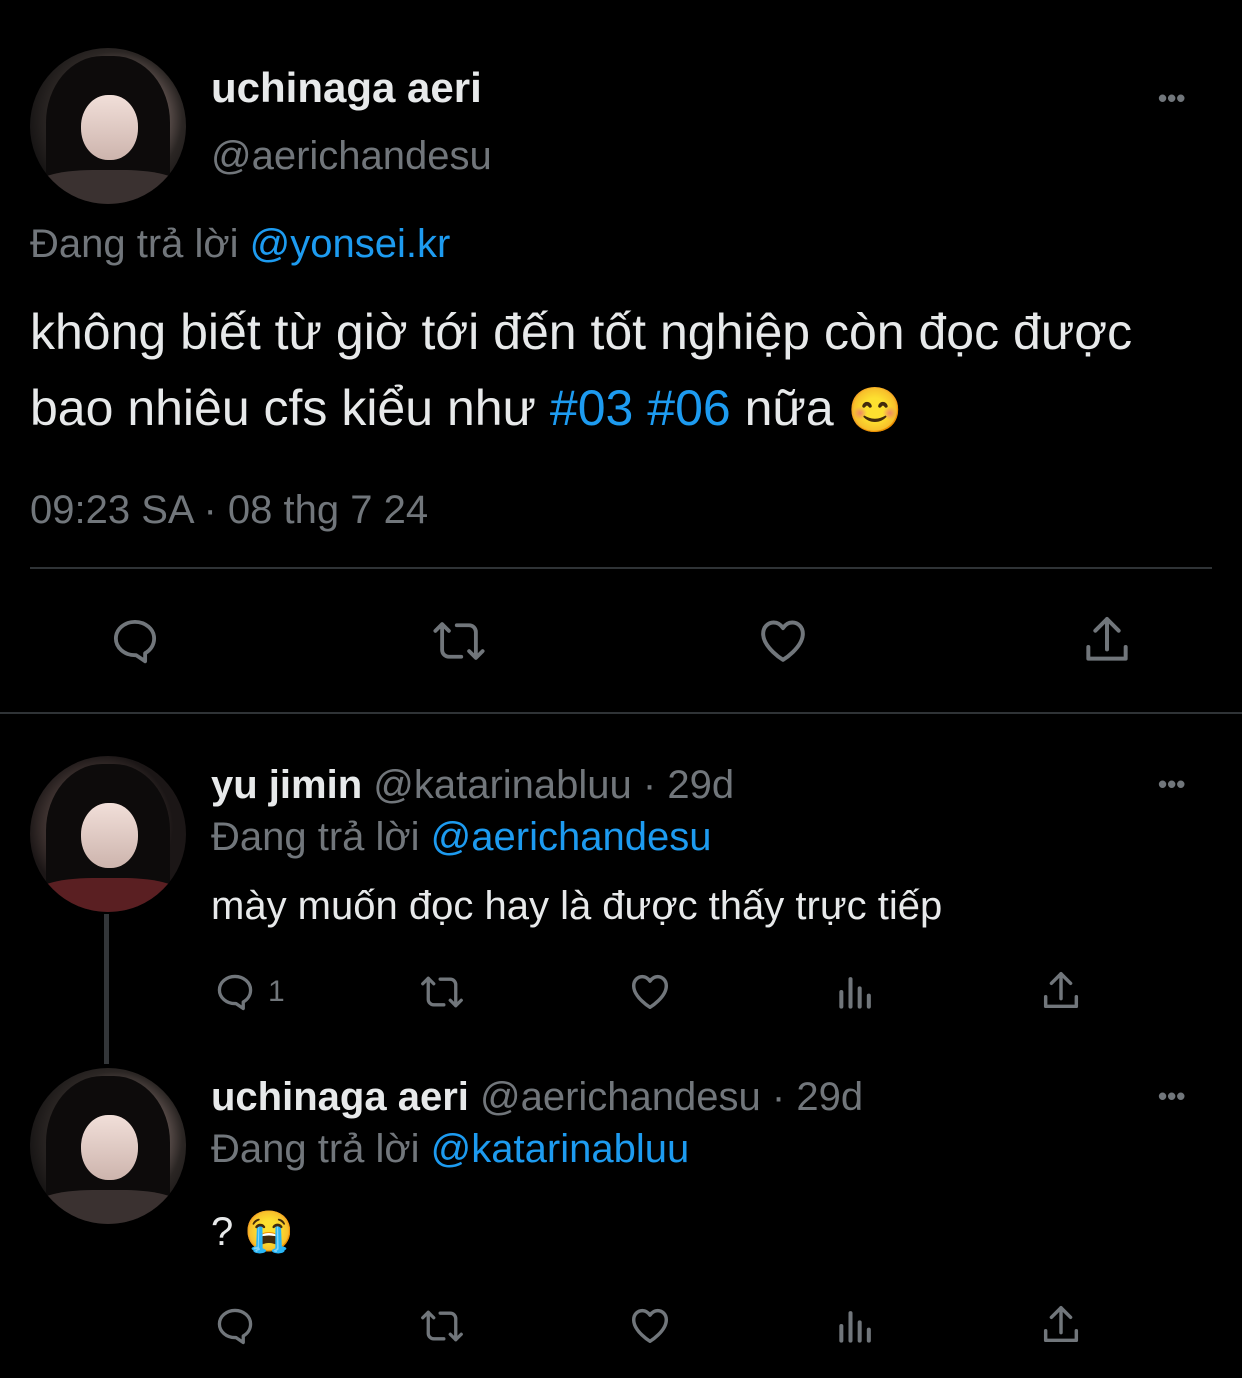 This screenshot has height=1378, width=1242. I want to click on reply1-reply-context: Đang trả lời @aerichandesu, so click(461, 837).